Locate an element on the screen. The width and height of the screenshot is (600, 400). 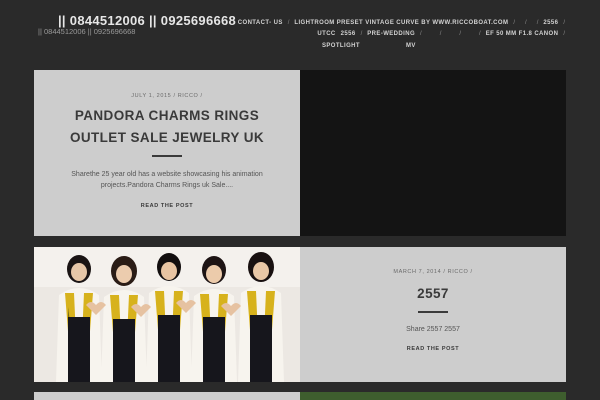
post-card is located at coordinates (300, 396).